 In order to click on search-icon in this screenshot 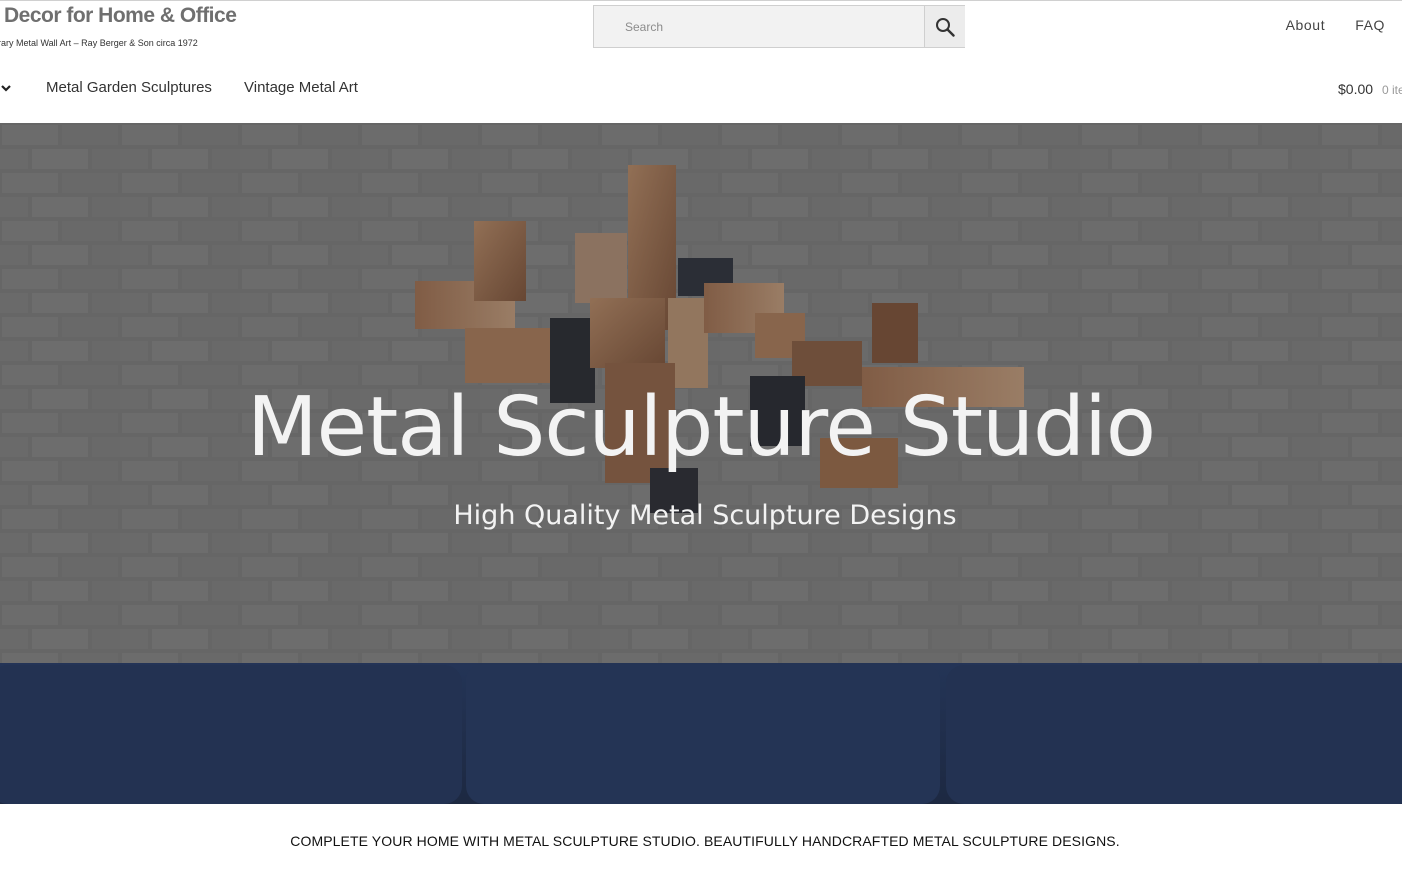, I will do `click(945, 27)`.